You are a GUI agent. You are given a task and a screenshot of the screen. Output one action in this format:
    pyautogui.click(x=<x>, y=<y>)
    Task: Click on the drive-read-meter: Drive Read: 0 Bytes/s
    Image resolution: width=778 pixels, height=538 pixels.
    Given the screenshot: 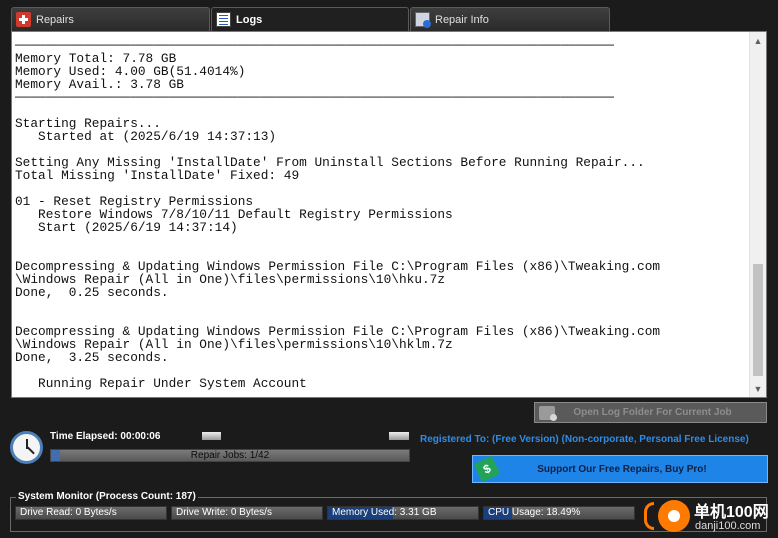 What is the action you would take?
    pyautogui.click(x=91, y=513)
    